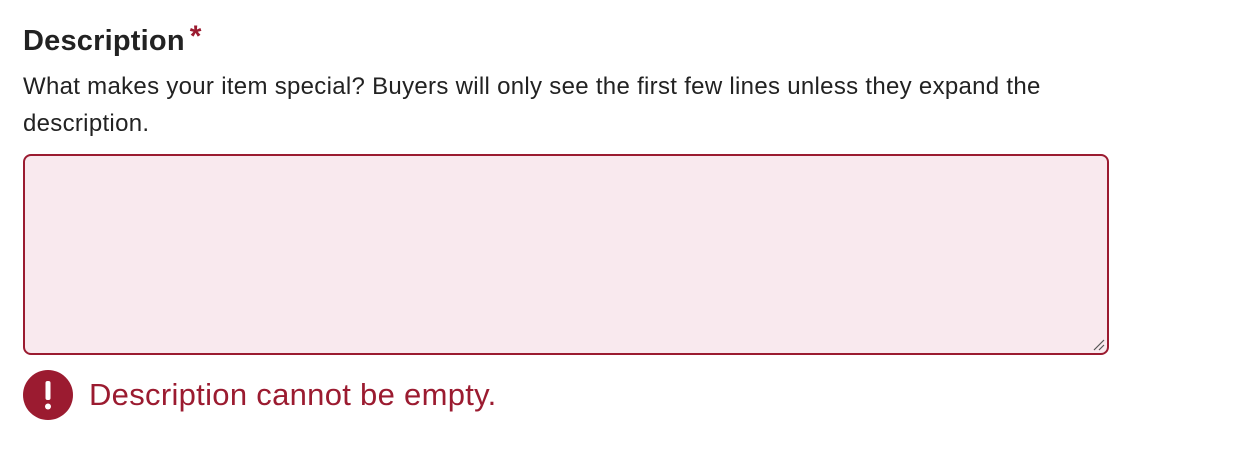  I want to click on error-message-row: Description cannot be empty., so click(566, 395).